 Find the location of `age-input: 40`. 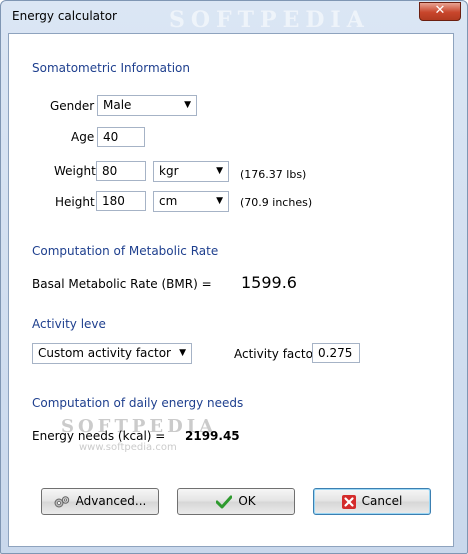

age-input: 40 is located at coordinates (121, 137).